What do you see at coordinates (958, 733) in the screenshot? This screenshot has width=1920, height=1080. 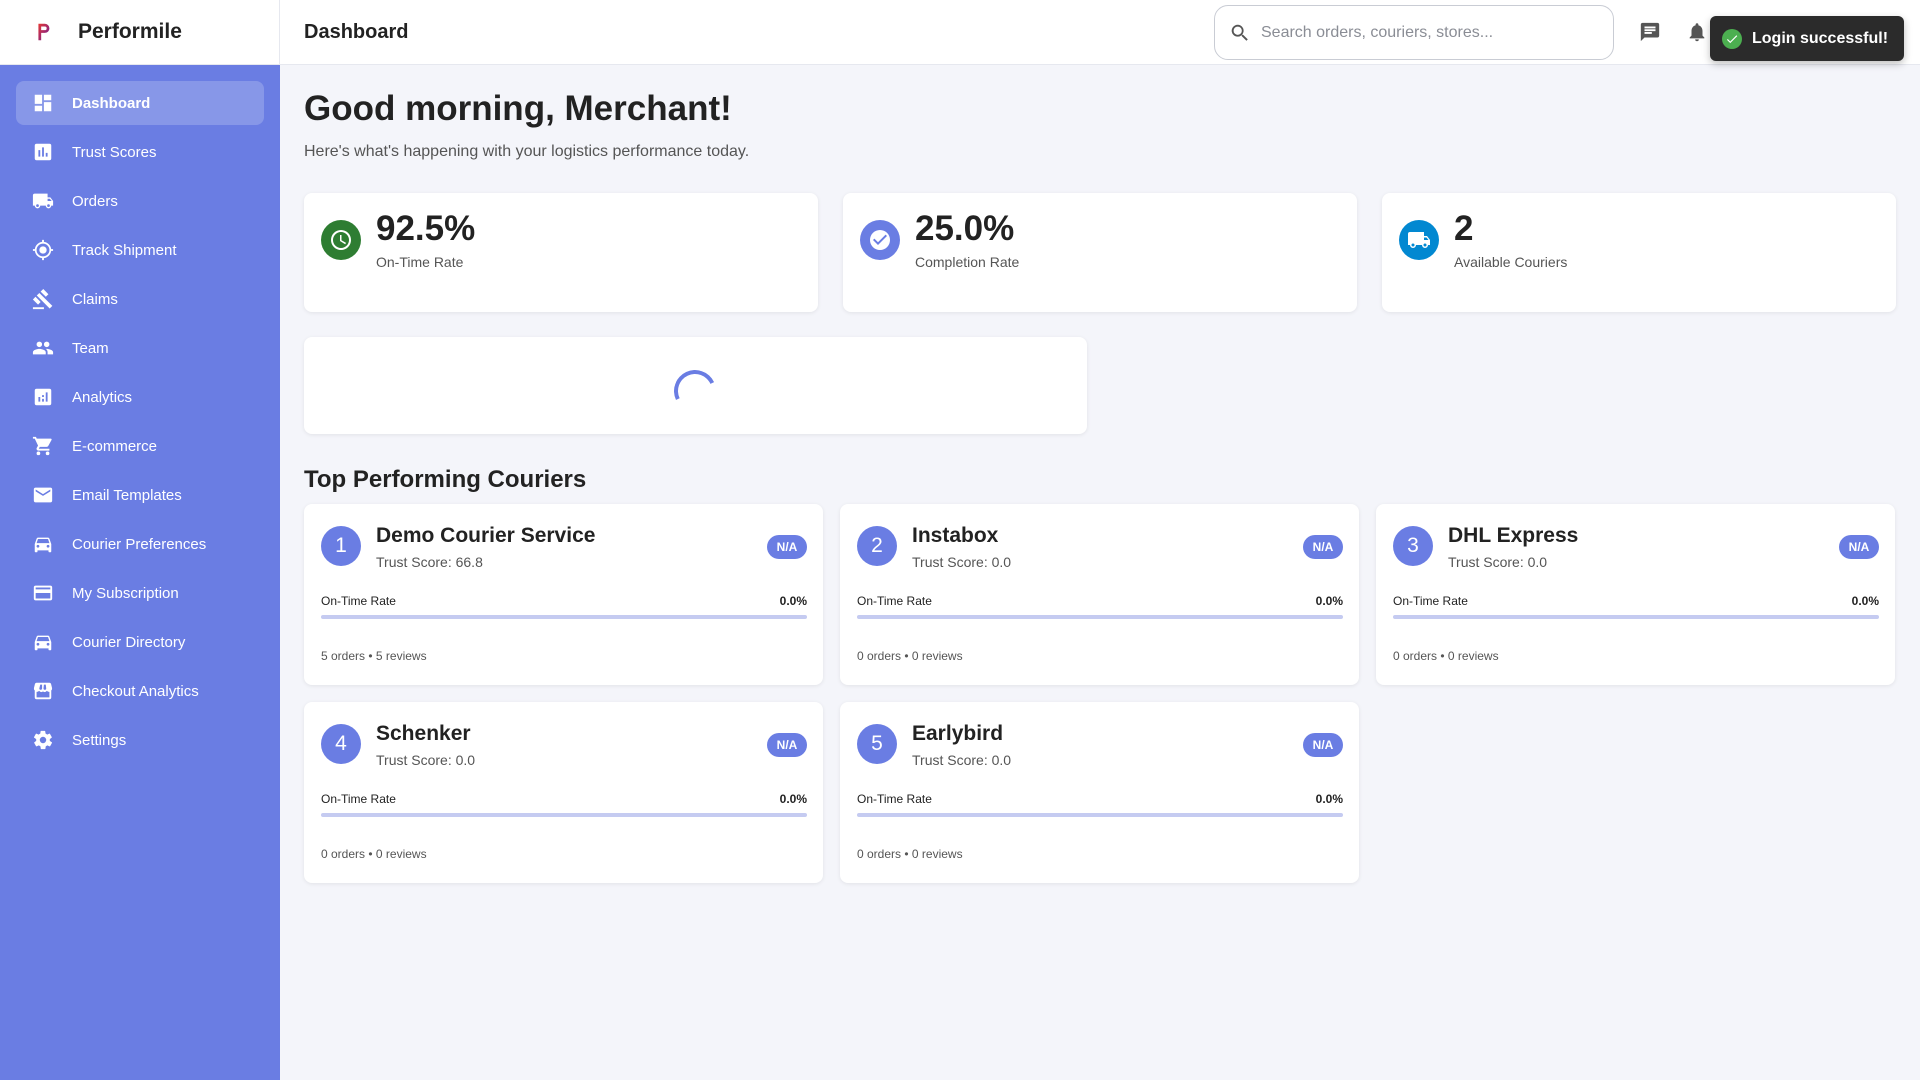 I see `courier-name: Earlybird` at bounding box center [958, 733].